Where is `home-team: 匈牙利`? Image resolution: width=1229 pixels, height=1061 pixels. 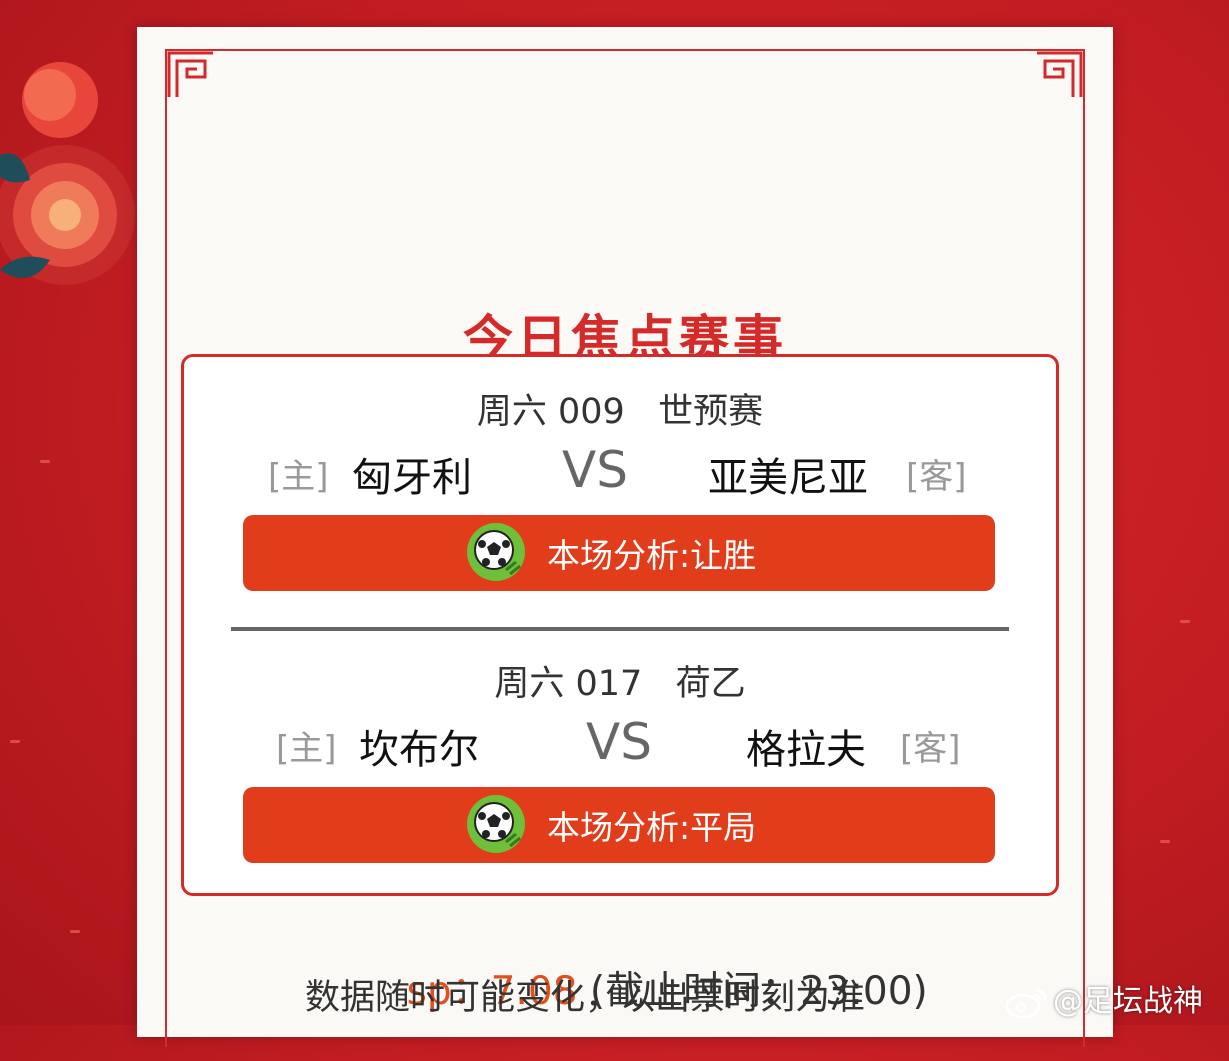
home-team: 匈牙利 is located at coordinates (412, 478).